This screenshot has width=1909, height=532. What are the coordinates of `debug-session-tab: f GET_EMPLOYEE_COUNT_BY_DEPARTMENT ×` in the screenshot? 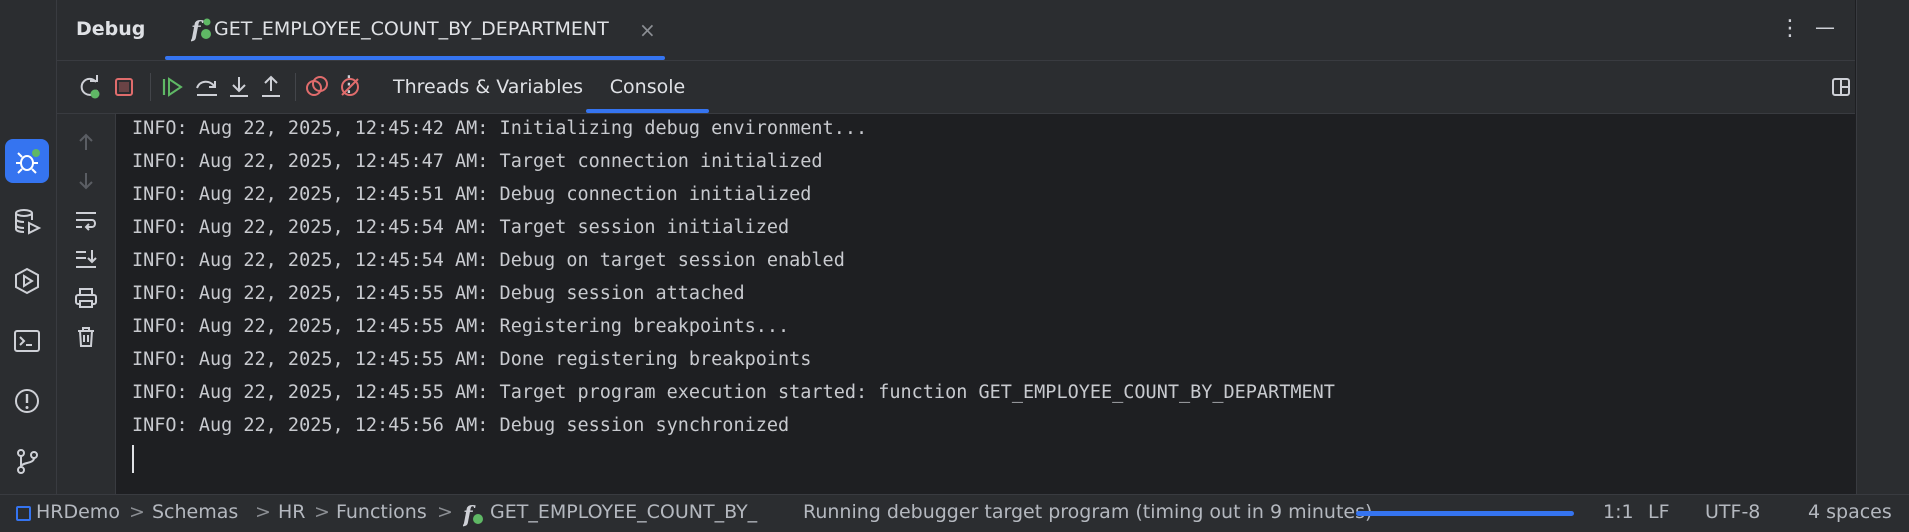 It's located at (415, 30).